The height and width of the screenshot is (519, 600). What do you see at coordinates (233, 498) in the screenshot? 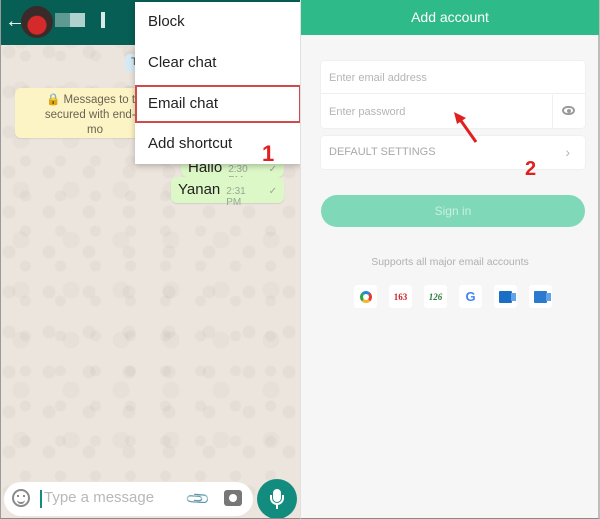
I see `camera-icon` at bounding box center [233, 498].